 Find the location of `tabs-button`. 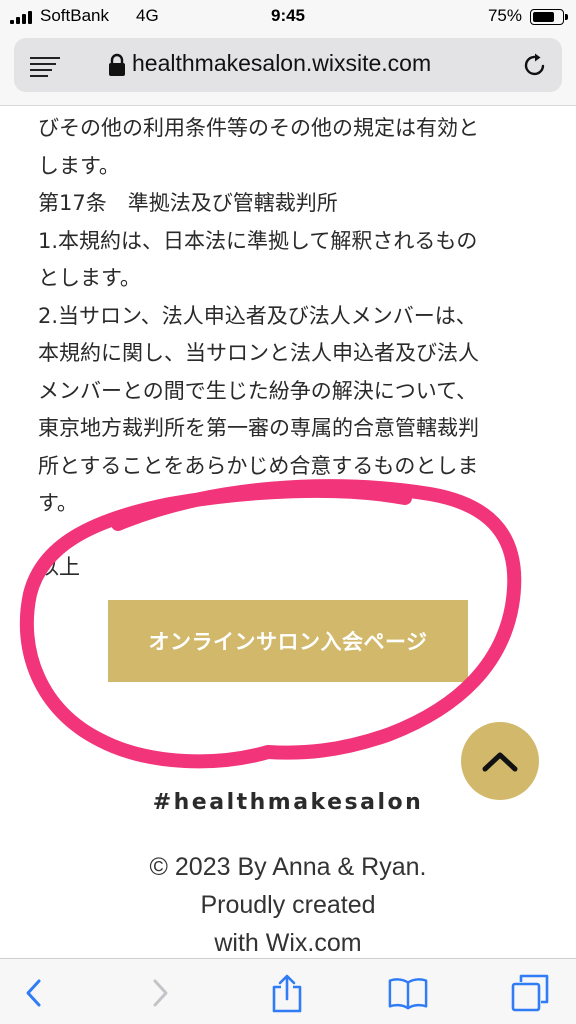

tabs-button is located at coordinates (530, 993).